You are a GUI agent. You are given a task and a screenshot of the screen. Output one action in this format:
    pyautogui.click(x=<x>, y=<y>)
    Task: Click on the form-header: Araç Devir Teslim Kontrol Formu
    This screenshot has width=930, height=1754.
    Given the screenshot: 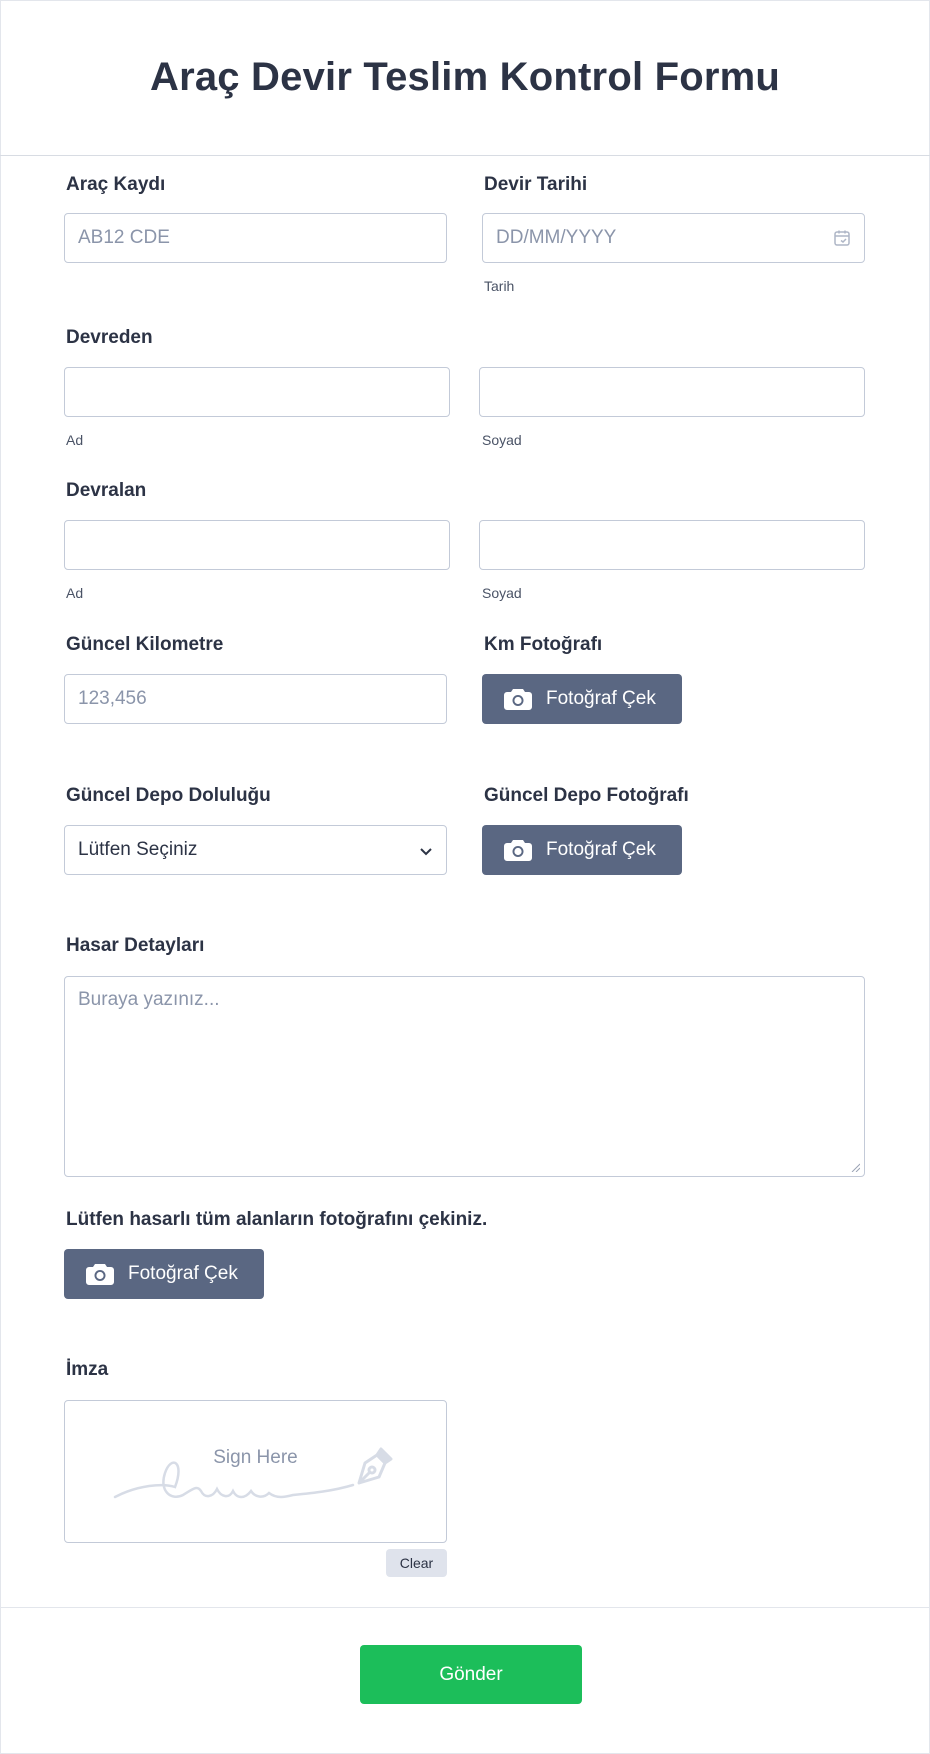 What is the action you would take?
    pyautogui.click(x=465, y=78)
    